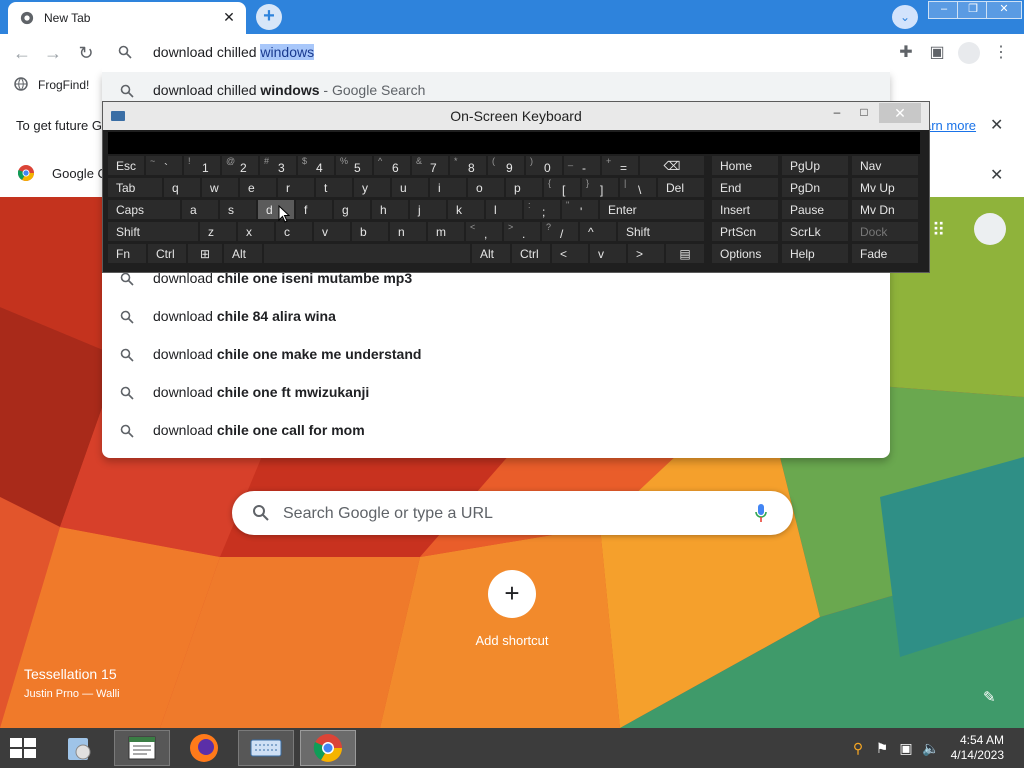 The width and height of the screenshot is (1024, 769). Describe the element at coordinates (930, 748) in the screenshot. I see `volume-muted-icon: 🔈` at that location.